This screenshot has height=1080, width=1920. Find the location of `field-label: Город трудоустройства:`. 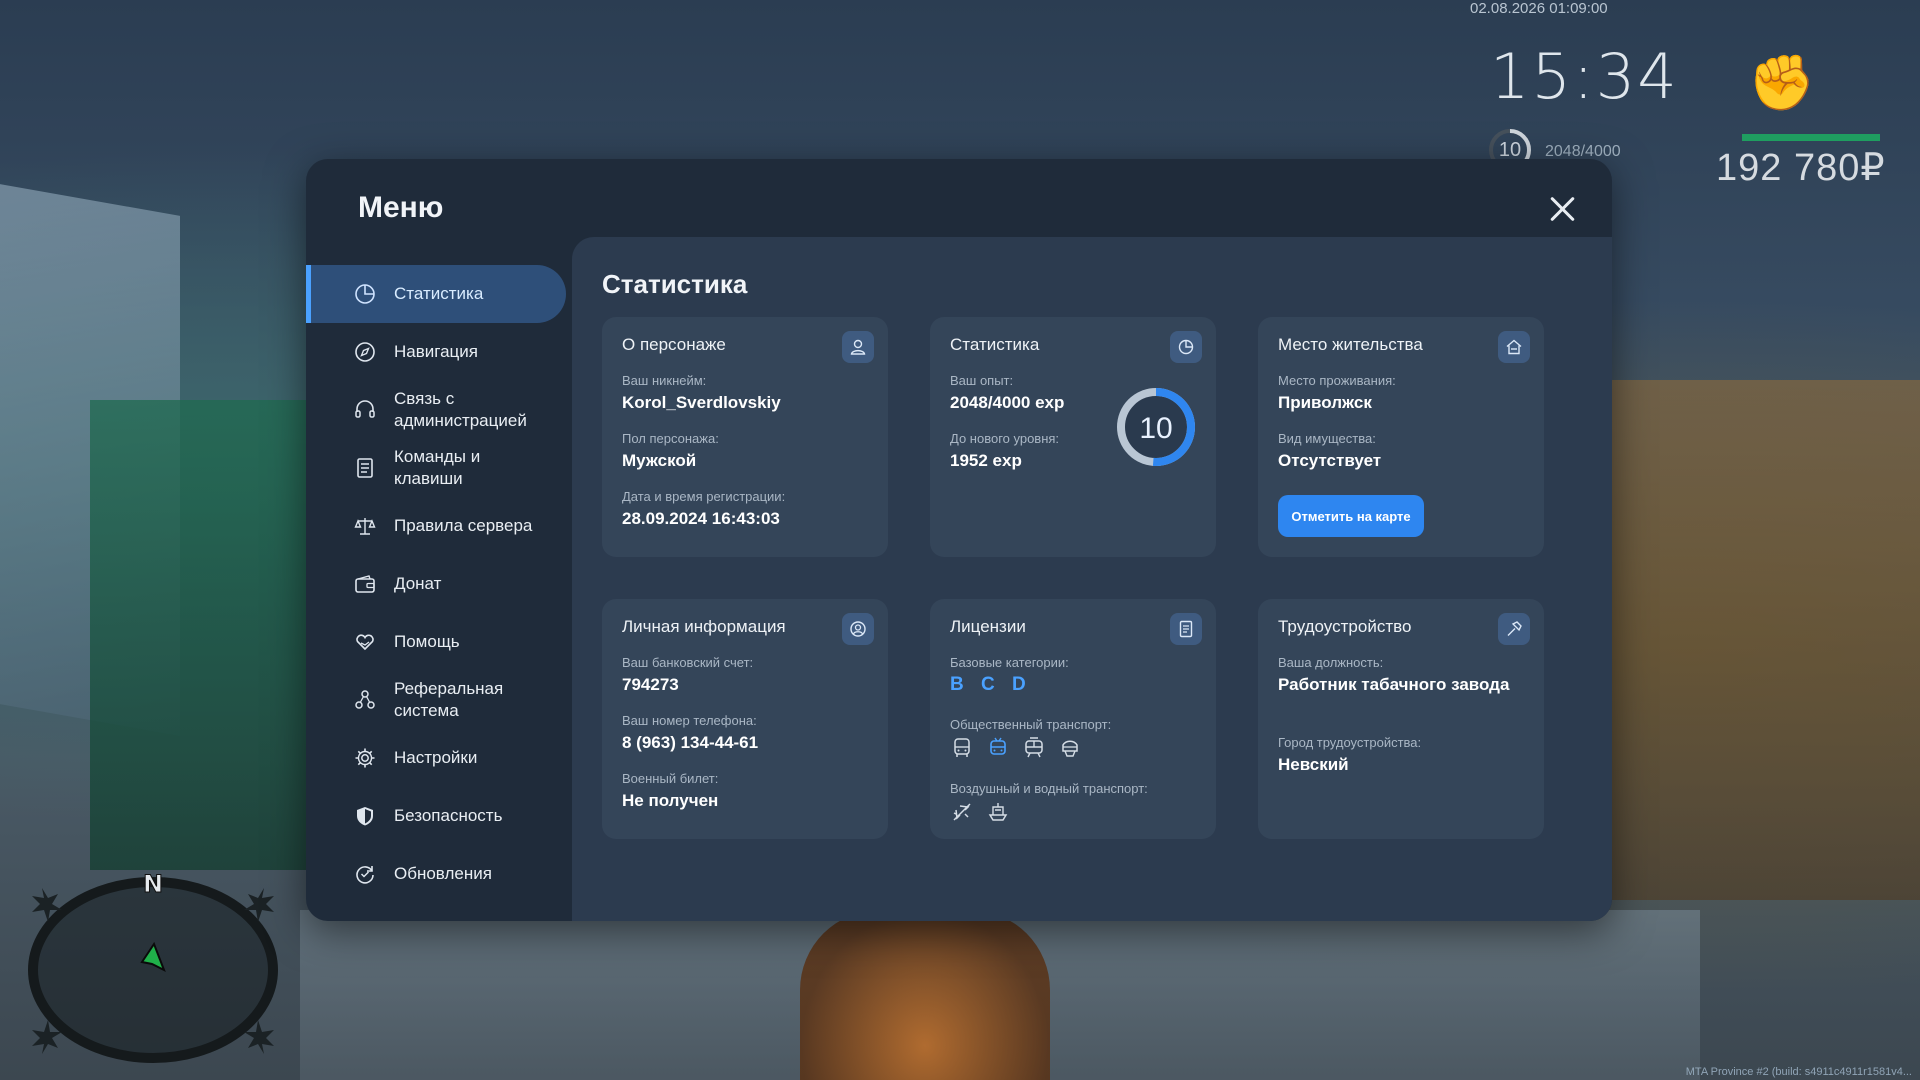

field-label: Город трудоустройства: is located at coordinates (1350, 742).